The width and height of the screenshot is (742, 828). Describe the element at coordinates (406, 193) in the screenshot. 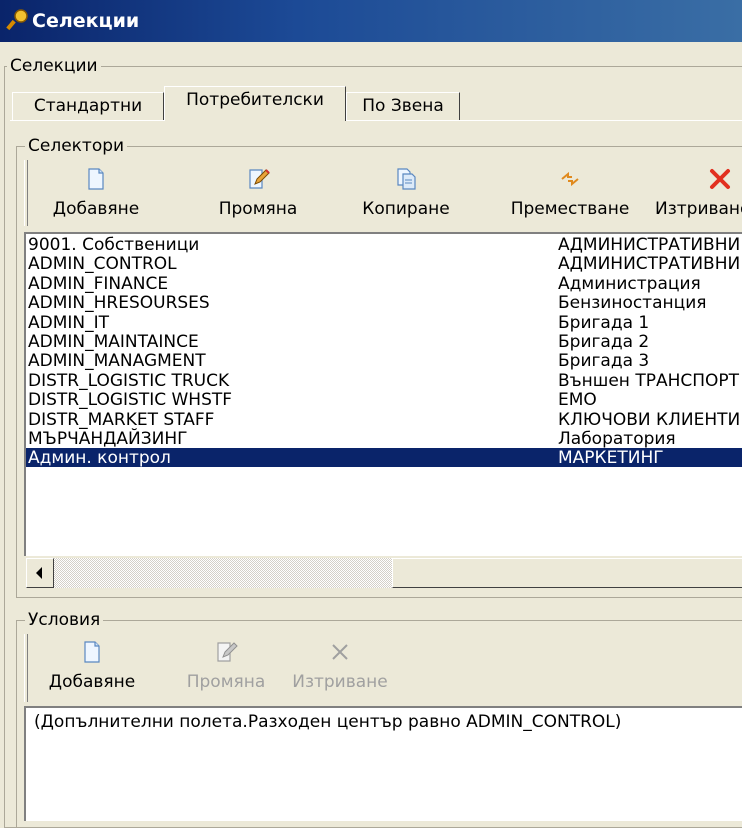

I see `selectors-copy-button: Копиране` at that location.